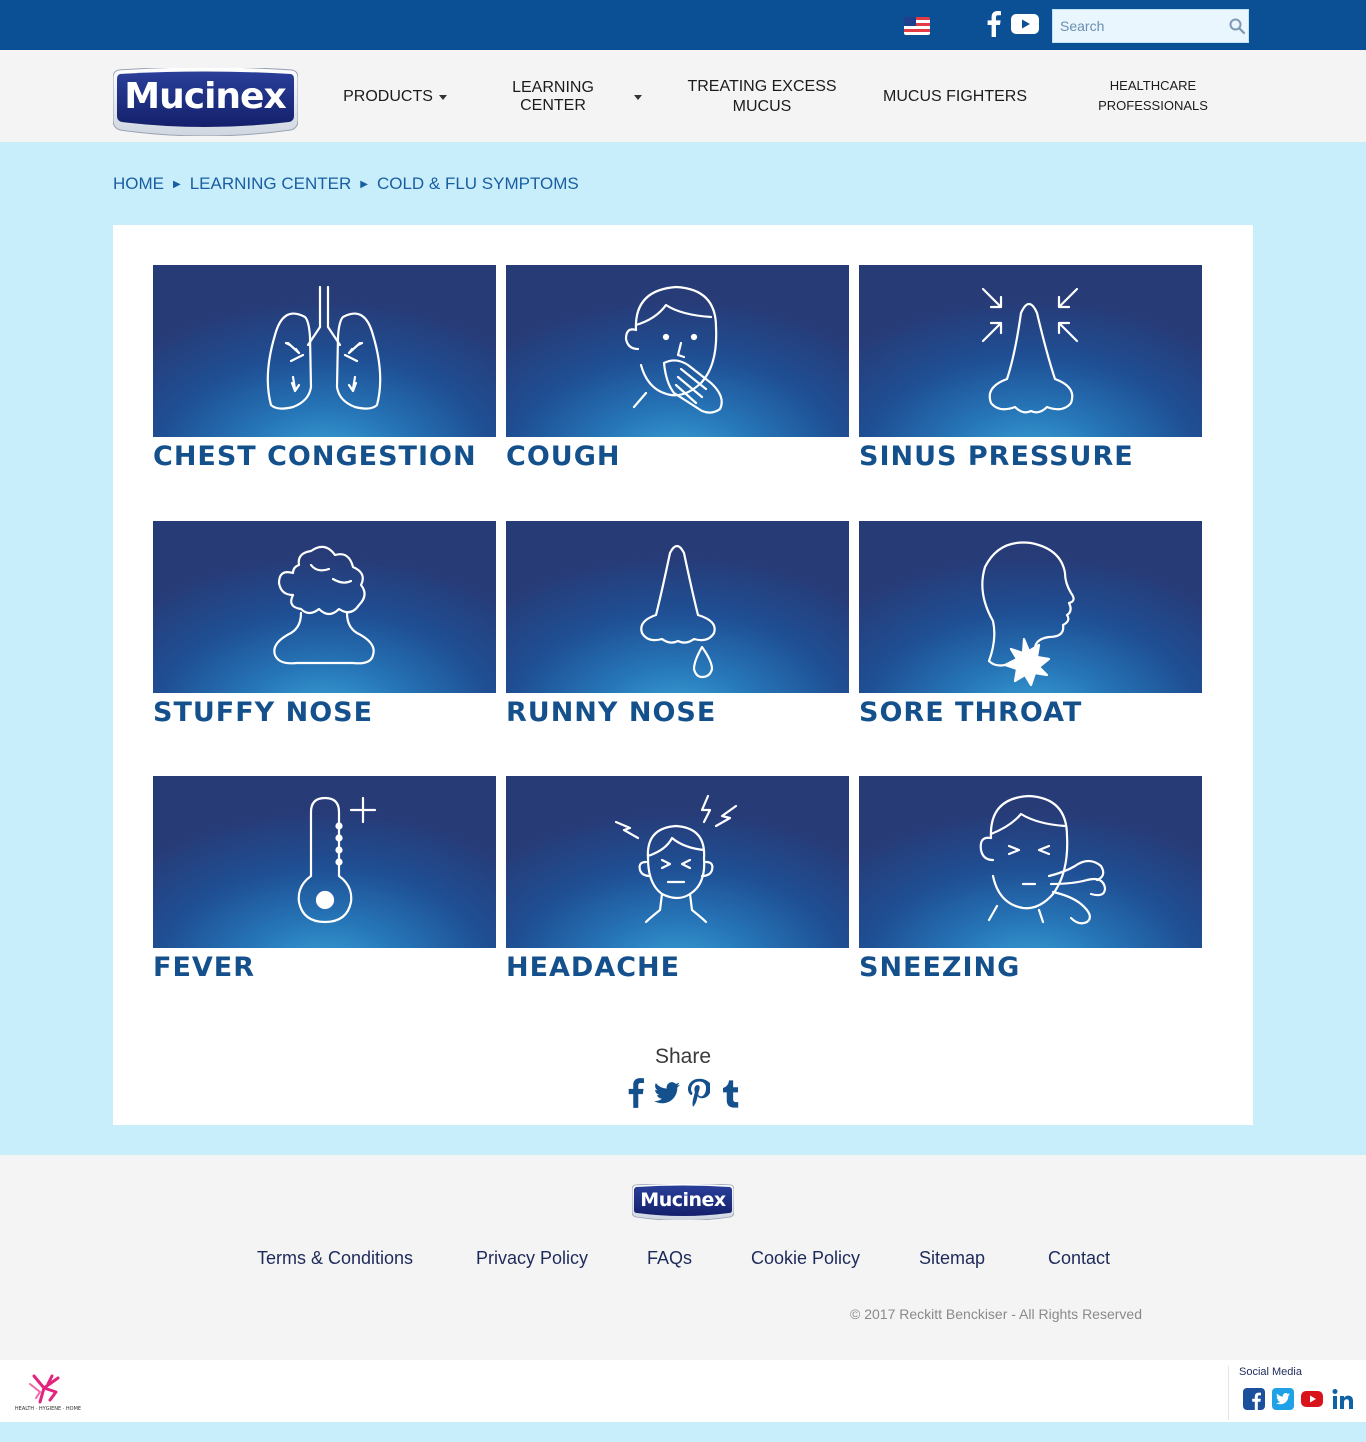 The width and height of the screenshot is (1366, 1442). Describe the element at coordinates (805, 1260) in the screenshot. I see `footer-link-cookie: Cookie Policy` at that location.